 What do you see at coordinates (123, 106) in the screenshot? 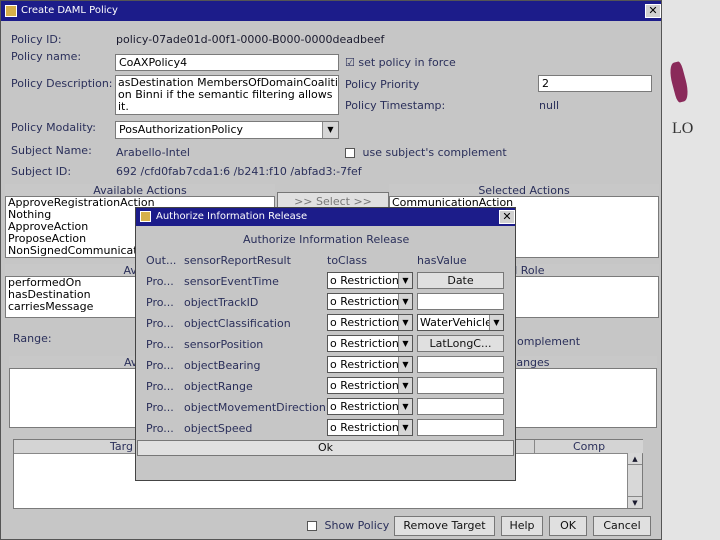
I see `description-line-3: it.` at bounding box center [123, 106].